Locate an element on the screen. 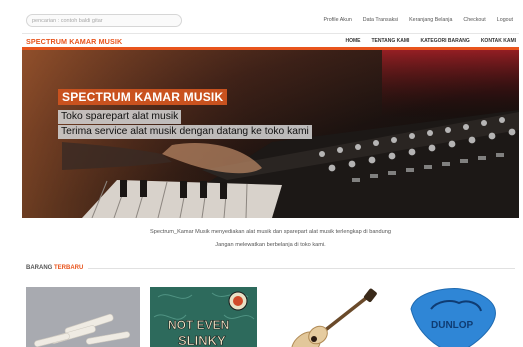  nav-item-about: TENTANG KAMI is located at coordinates (390, 41).